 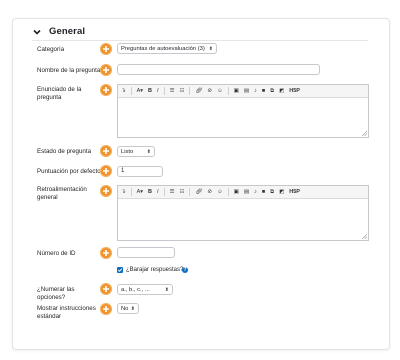 I want to click on numbering-select: a., b., c., ... ⬍, so click(x=145, y=289).